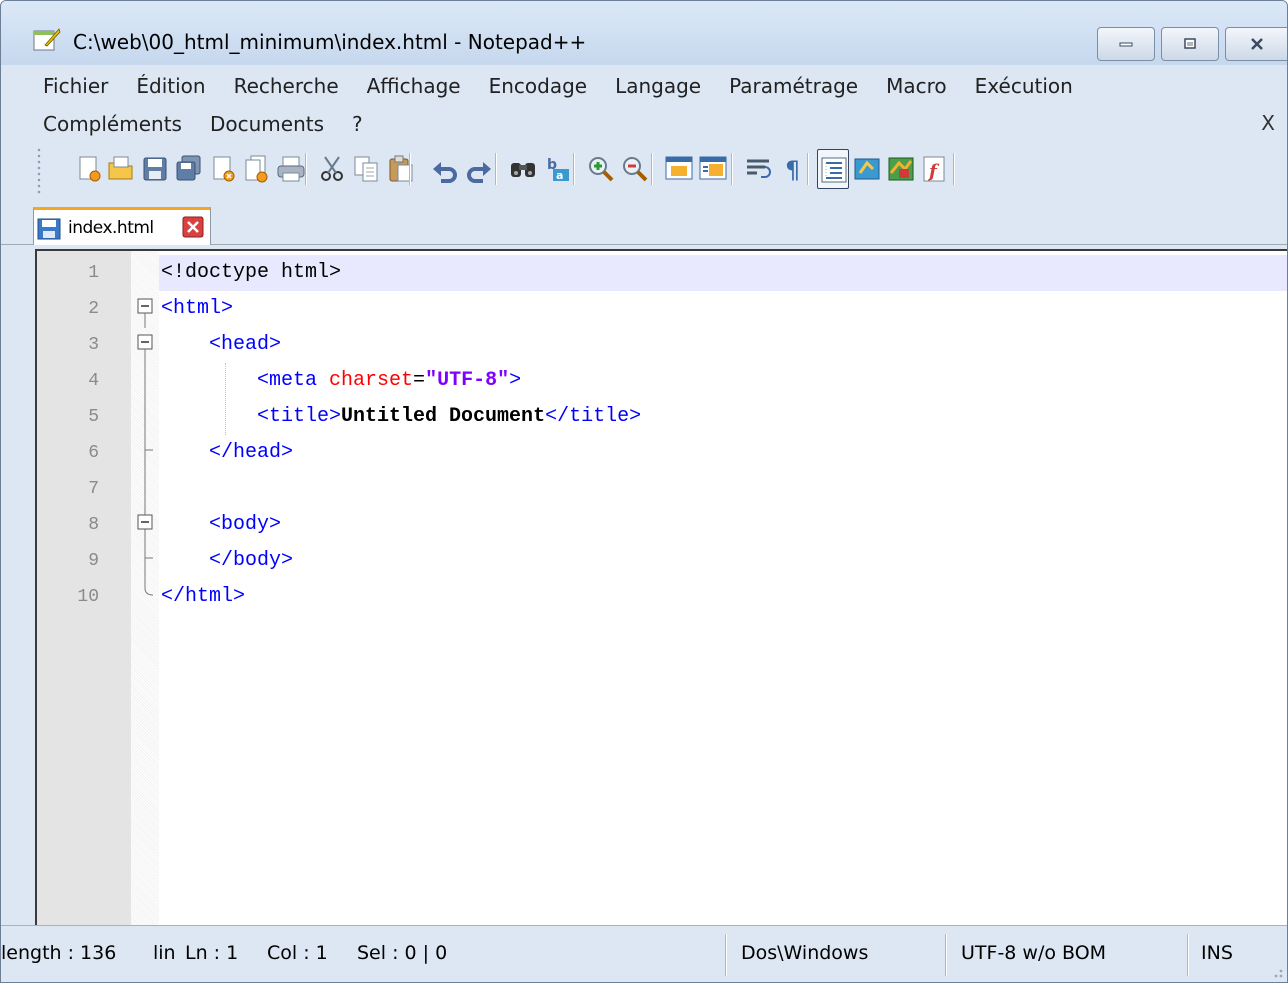 The image size is (1288, 983). I want to click on toolbar-button-find, so click(523, 169).